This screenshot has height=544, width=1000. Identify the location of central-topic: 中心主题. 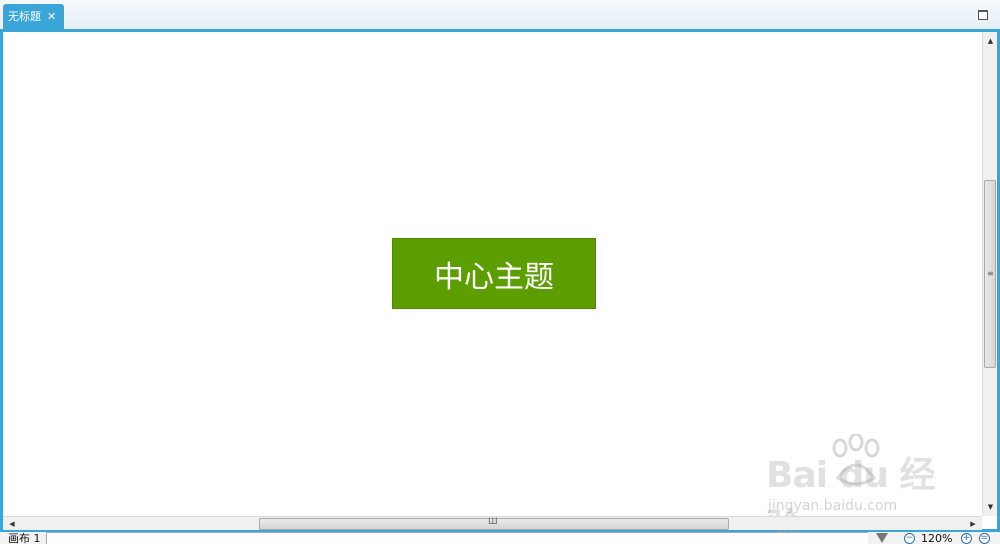
(494, 273).